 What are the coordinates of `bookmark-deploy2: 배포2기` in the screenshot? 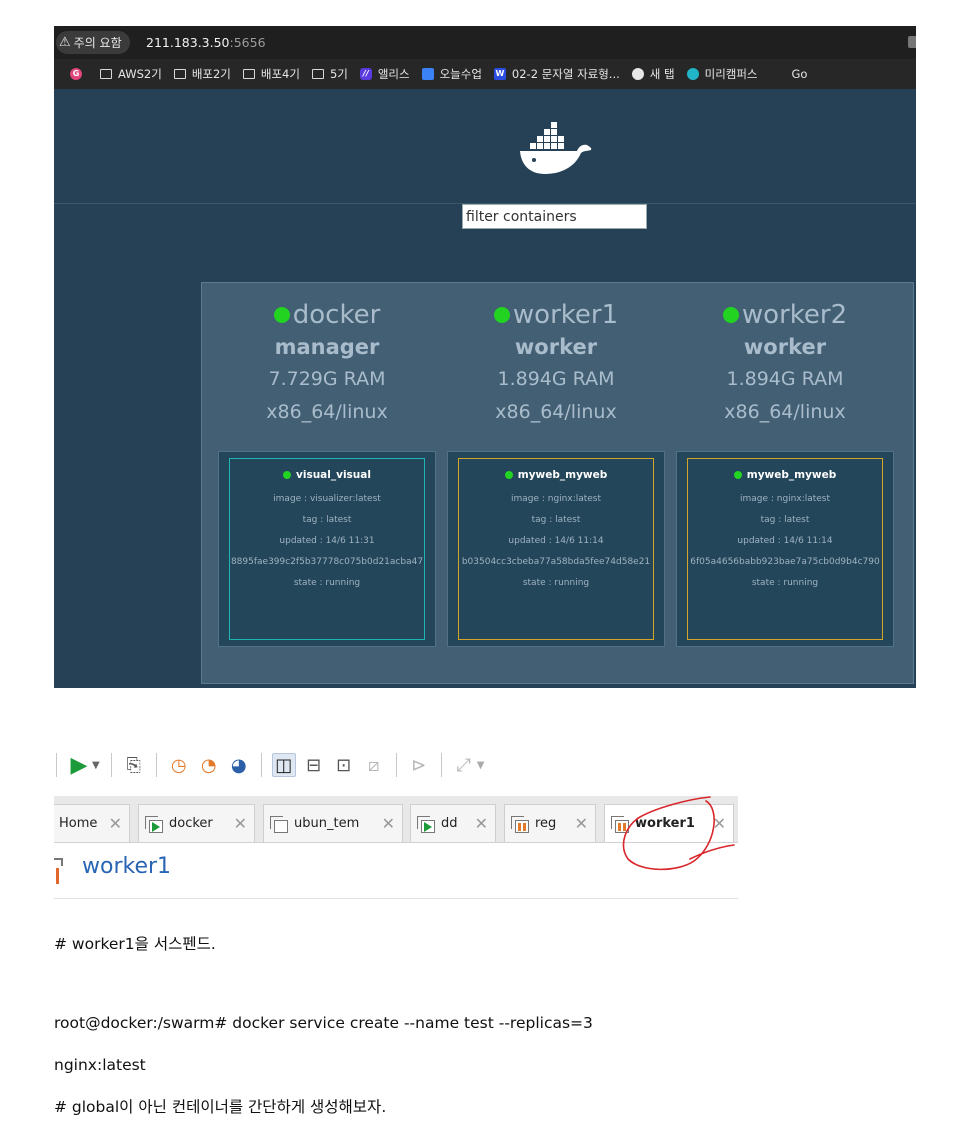 It's located at (202, 74).